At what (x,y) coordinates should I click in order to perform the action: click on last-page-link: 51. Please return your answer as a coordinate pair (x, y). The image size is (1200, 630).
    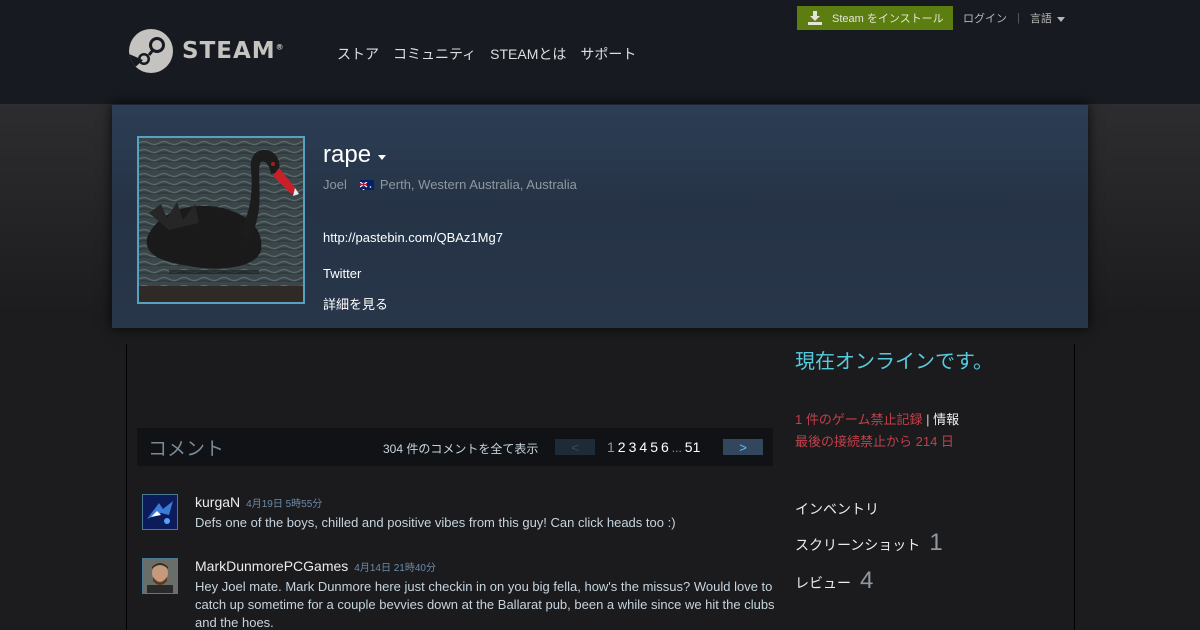
    Looking at the image, I should click on (693, 447).